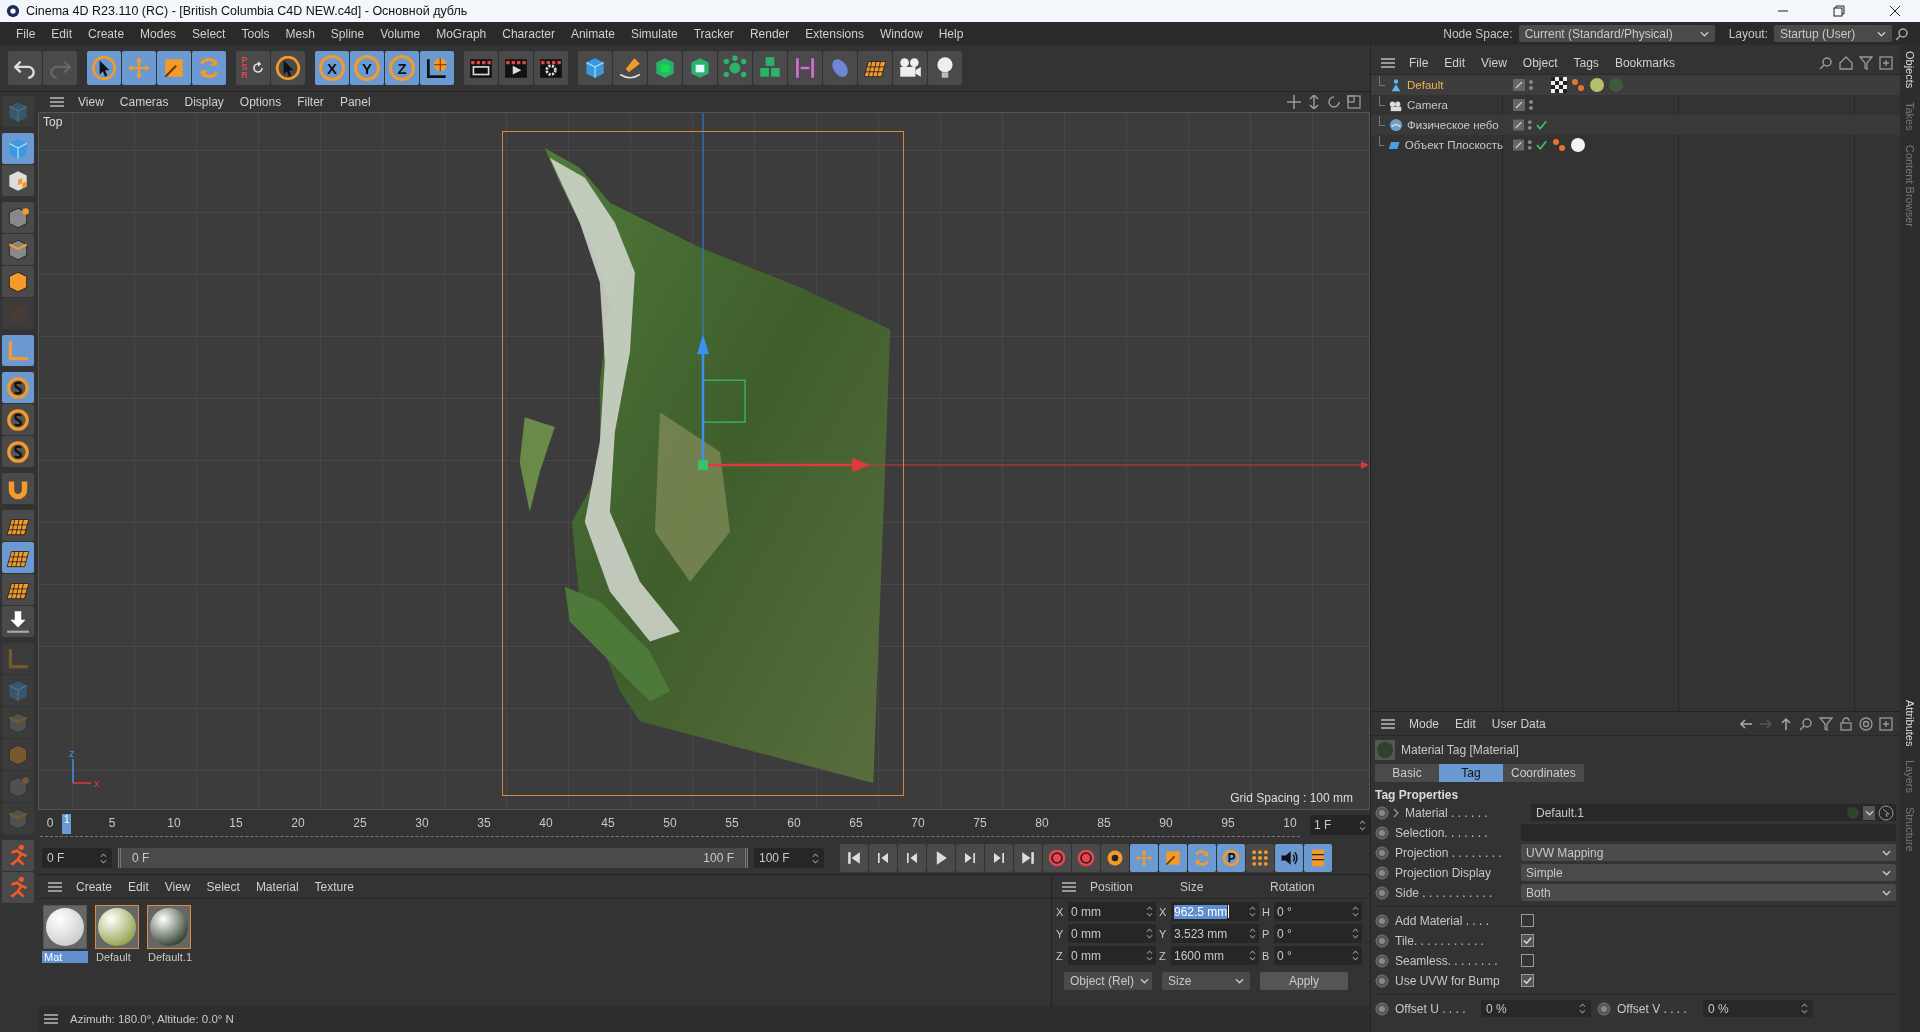 This screenshot has width=1920, height=1032. Describe the element at coordinates (1294, 102) in the screenshot. I see `move-arrows-icon` at that location.